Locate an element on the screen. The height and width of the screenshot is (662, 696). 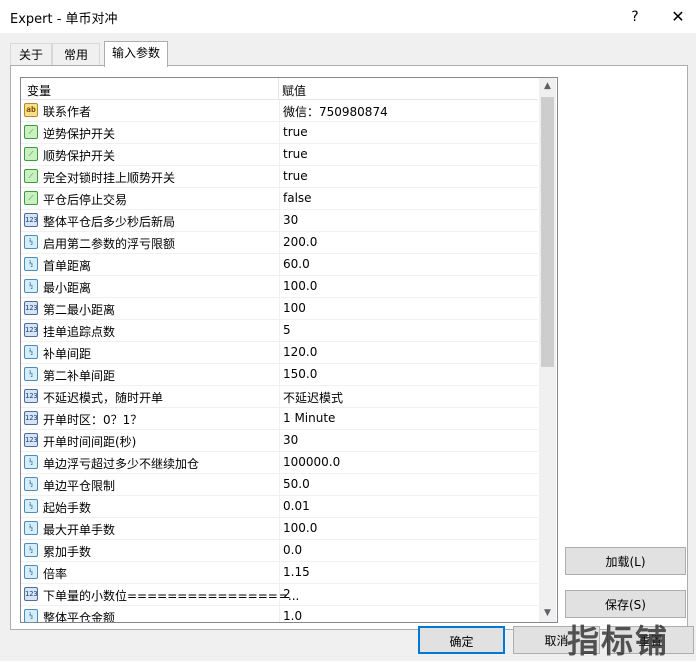
table-row: ⟋ 逆势保护开关 true is located at coordinates (279, 133).